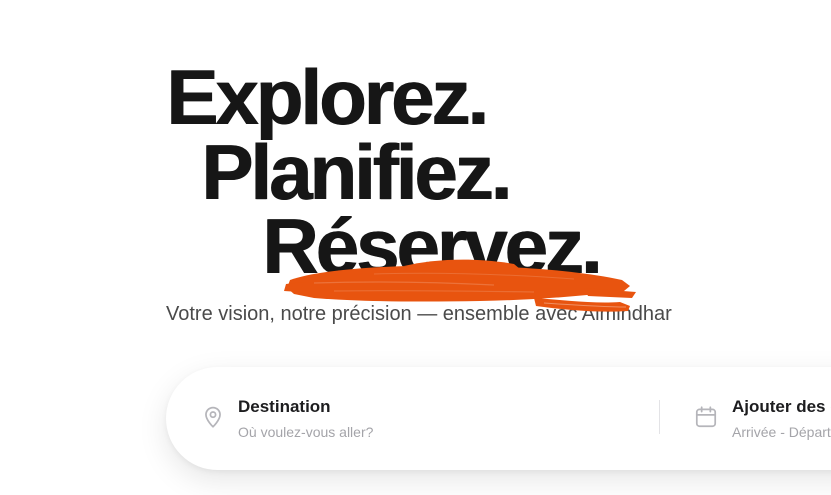 The image size is (831, 495). Describe the element at coordinates (284, 406) in the screenshot. I see `destination-label: Destination` at that location.